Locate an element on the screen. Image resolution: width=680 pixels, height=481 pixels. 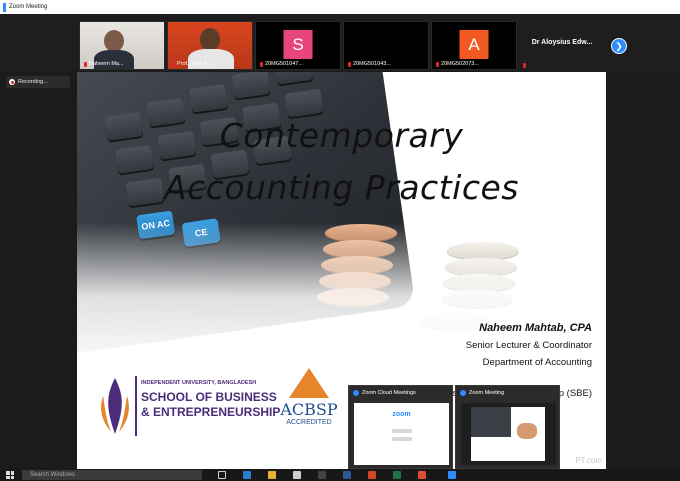
acbsp-triangle-icon is located at coordinates (309, 383).